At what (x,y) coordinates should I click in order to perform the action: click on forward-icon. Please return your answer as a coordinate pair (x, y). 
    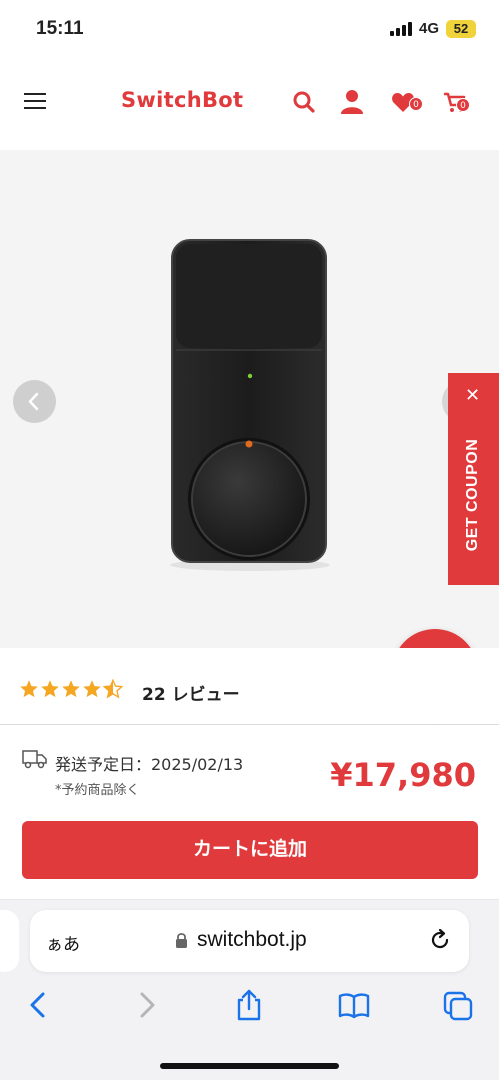
    Looking at the image, I should click on (146, 1005).